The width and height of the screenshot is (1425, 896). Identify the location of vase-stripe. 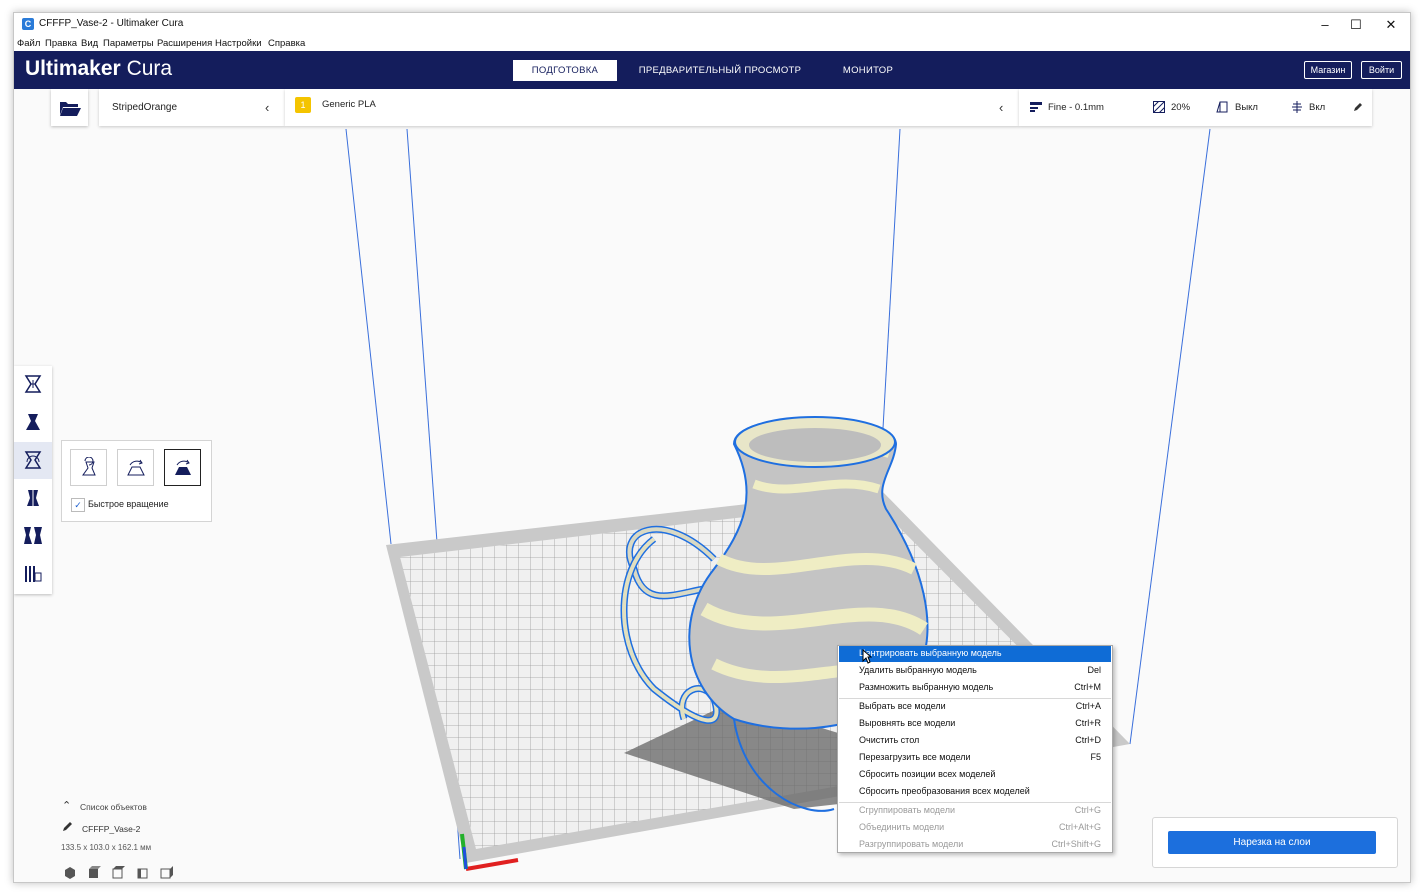
(816, 486).